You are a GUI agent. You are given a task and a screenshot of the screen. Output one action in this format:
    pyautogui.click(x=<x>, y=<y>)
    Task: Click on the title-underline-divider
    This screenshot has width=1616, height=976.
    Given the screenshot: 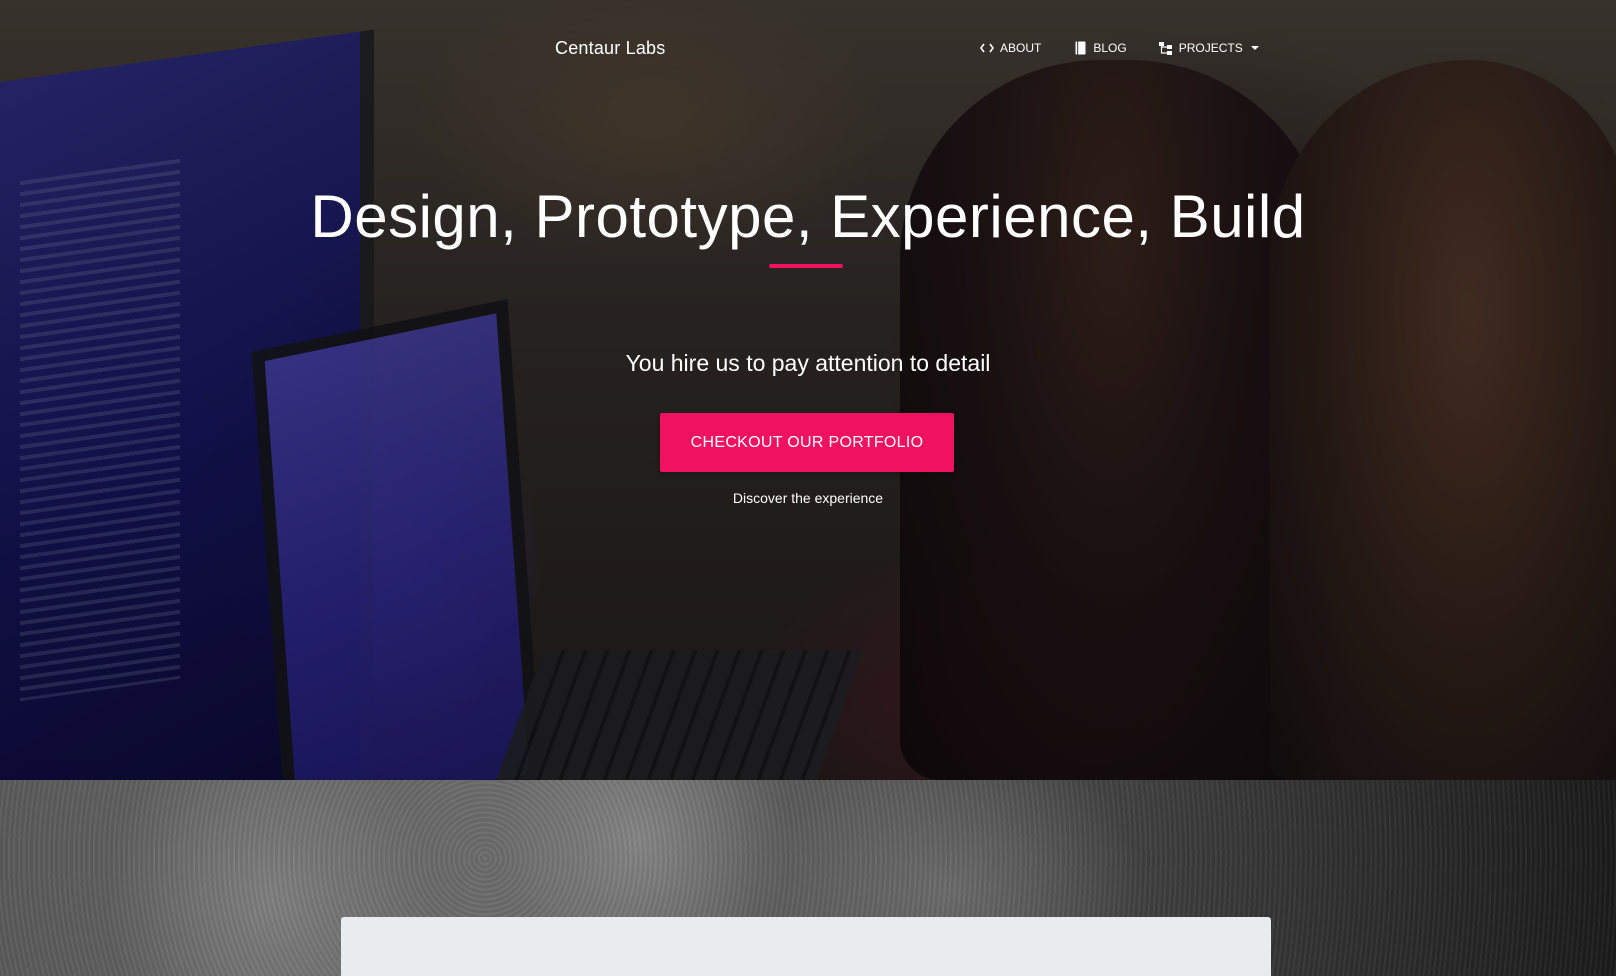 What is the action you would take?
    pyautogui.click(x=806, y=266)
    